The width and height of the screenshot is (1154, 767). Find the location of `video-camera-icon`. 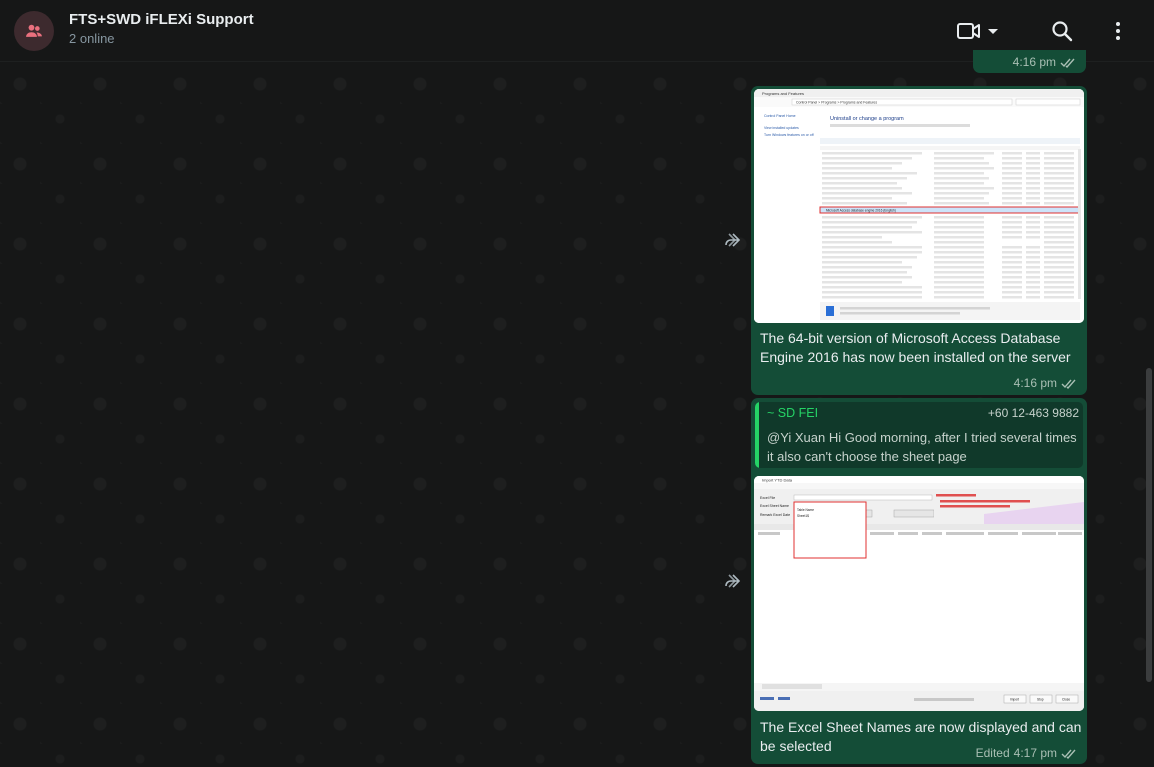

video-camera-icon is located at coordinates (968, 31).